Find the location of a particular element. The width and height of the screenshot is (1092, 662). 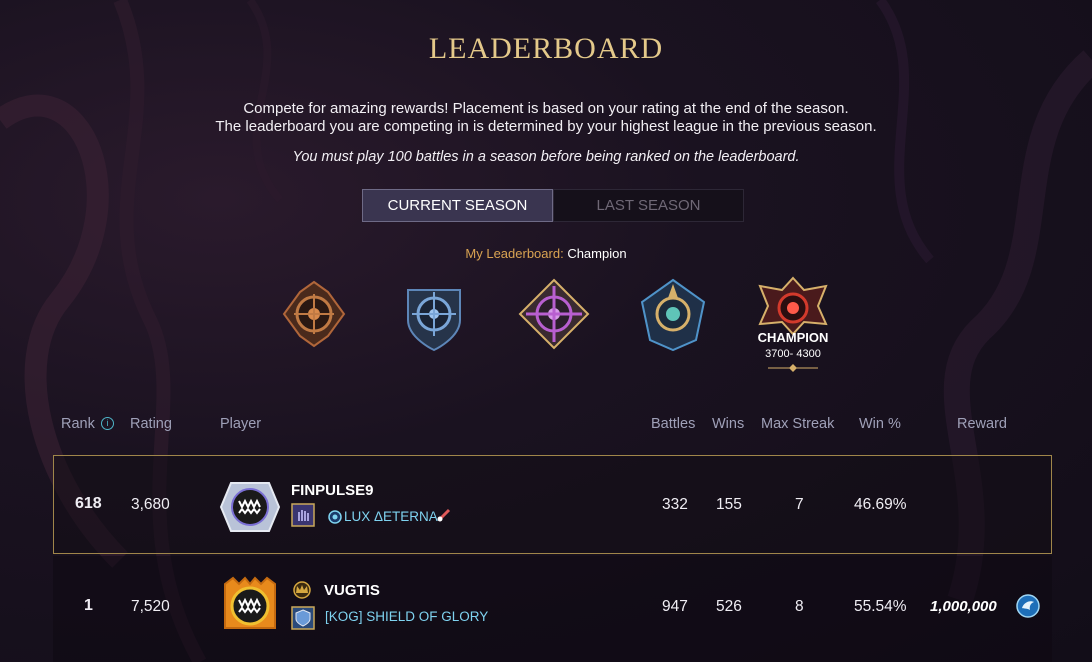

header-battles: Battles is located at coordinates (673, 424).